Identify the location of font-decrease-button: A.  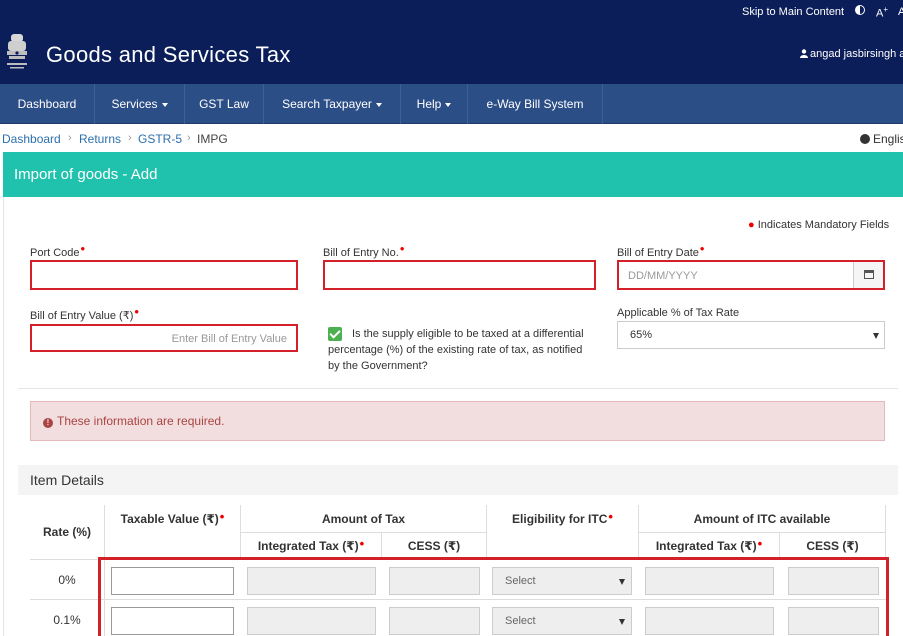
(900, 12).